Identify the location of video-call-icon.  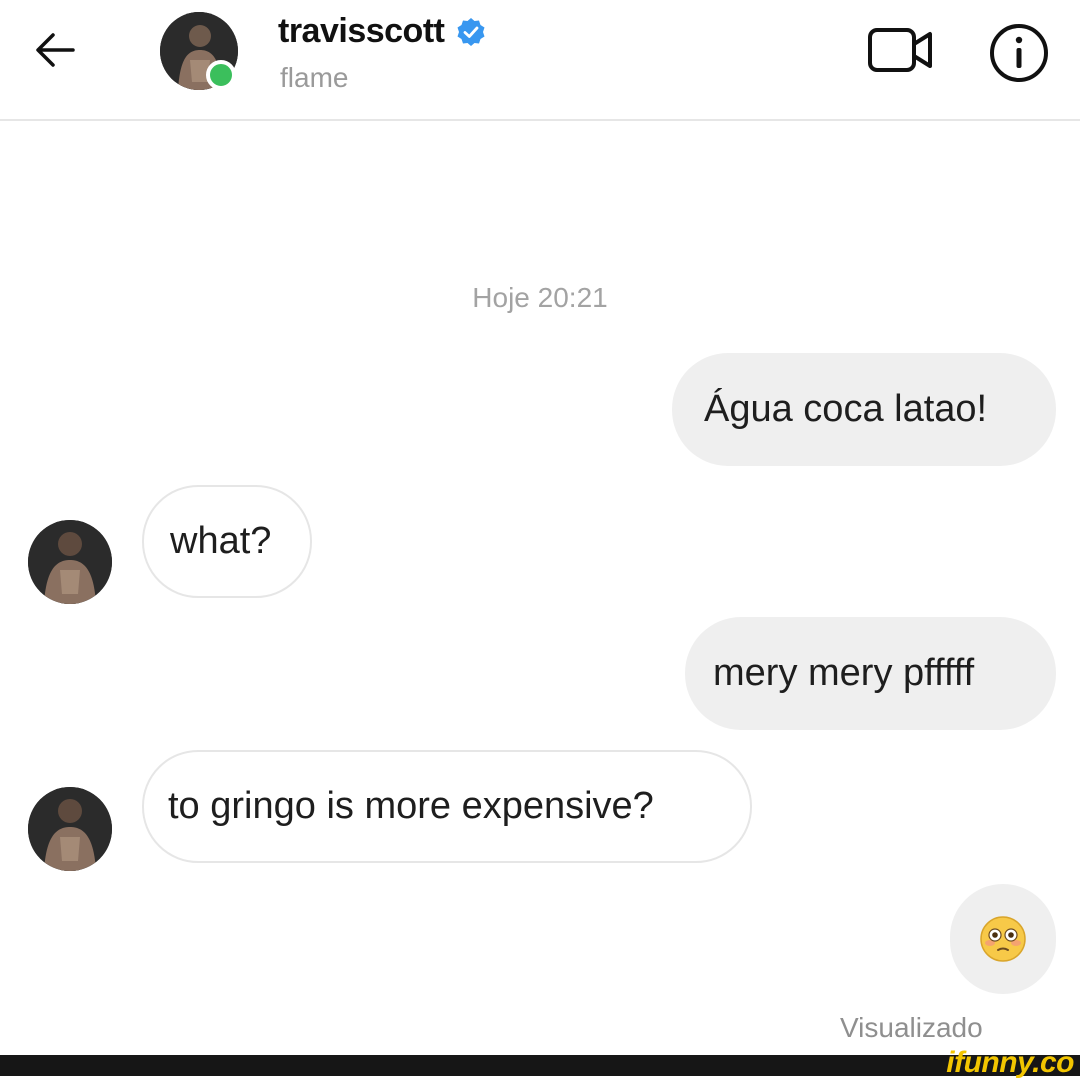
(900, 50).